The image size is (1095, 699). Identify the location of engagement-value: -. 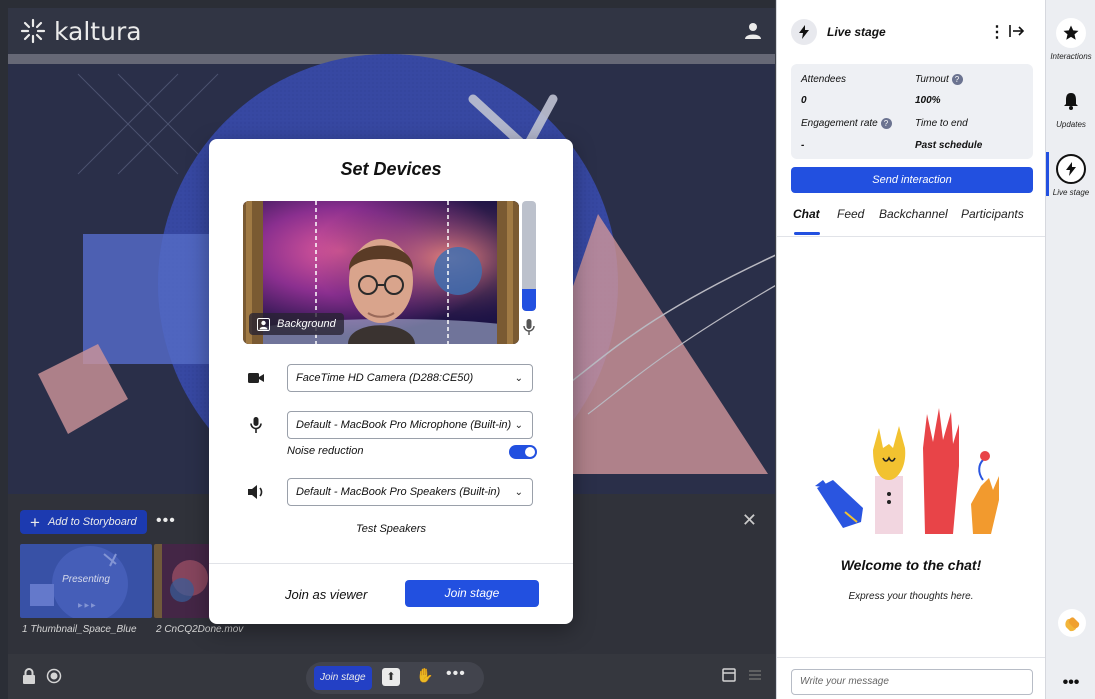
(803, 145).